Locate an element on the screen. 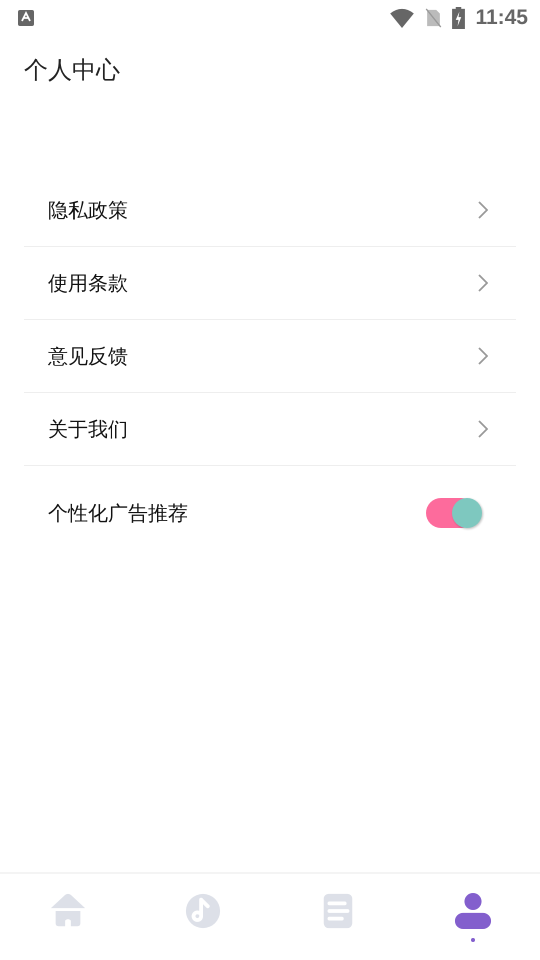 The image size is (540, 960). menu-label: 使用条款 is located at coordinates (88, 283).